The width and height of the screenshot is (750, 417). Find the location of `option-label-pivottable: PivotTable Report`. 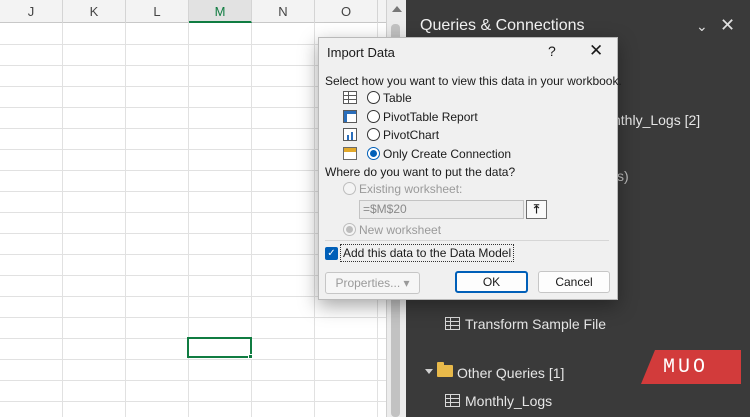

option-label-pivottable: PivotTable Report is located at coordinates (430, 117).